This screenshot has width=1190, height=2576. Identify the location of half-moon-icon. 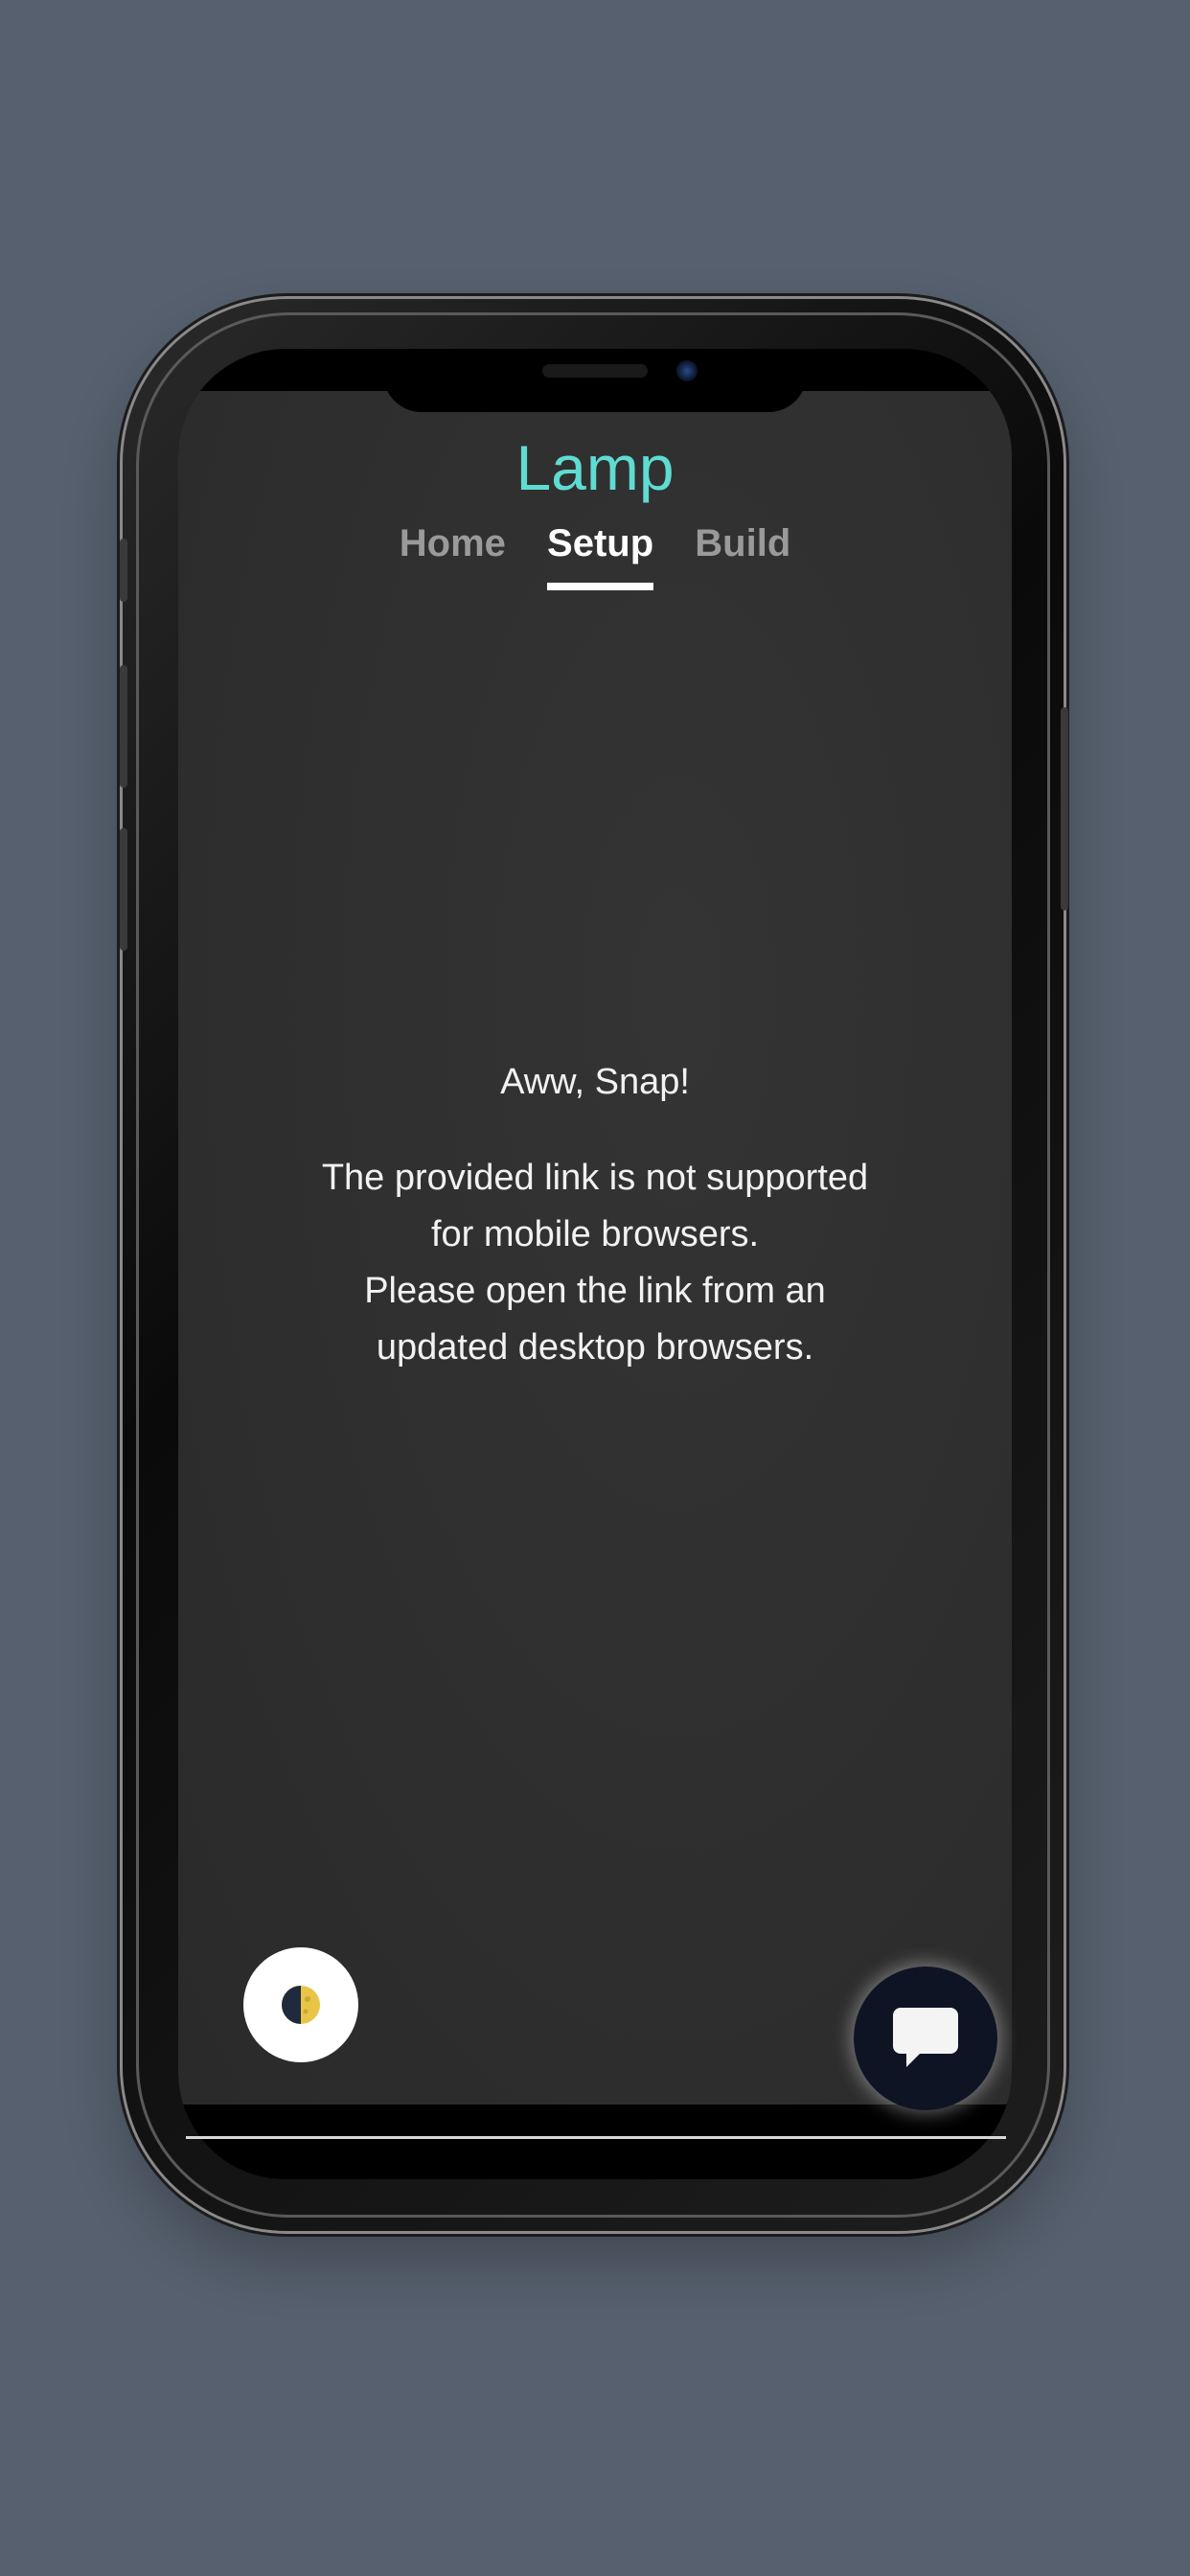
(301, 2005).